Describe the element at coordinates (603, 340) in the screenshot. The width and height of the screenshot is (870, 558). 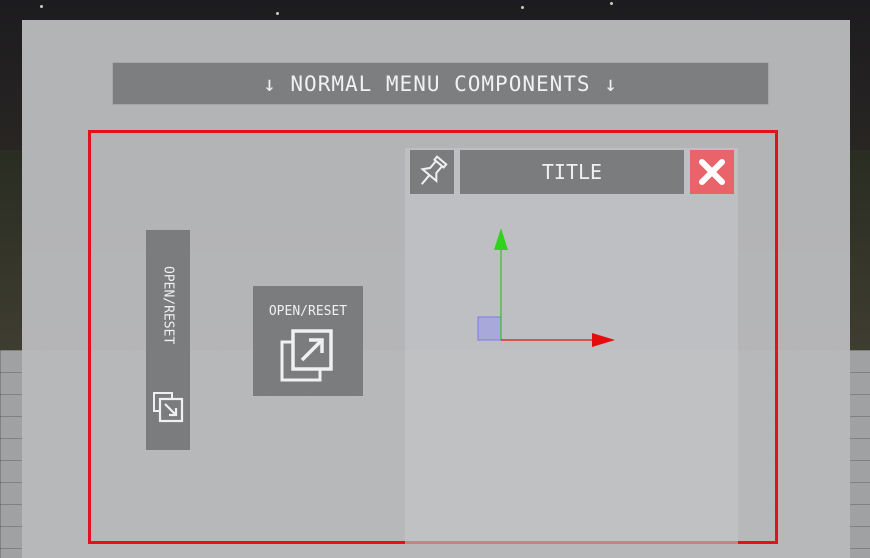
I see `gizmo-x-arrow` at that location.